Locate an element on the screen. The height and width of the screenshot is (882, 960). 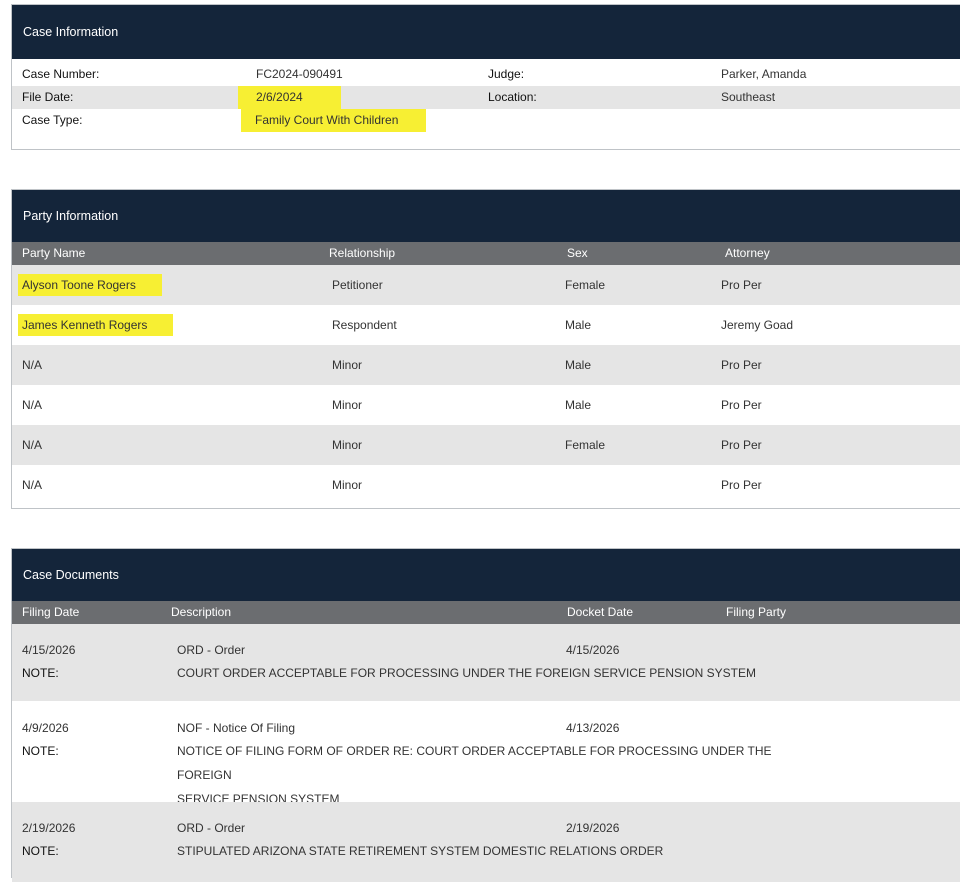
party-column-headers: Party Name Relationship Sex Attorney is located at coordinates (486, 253).